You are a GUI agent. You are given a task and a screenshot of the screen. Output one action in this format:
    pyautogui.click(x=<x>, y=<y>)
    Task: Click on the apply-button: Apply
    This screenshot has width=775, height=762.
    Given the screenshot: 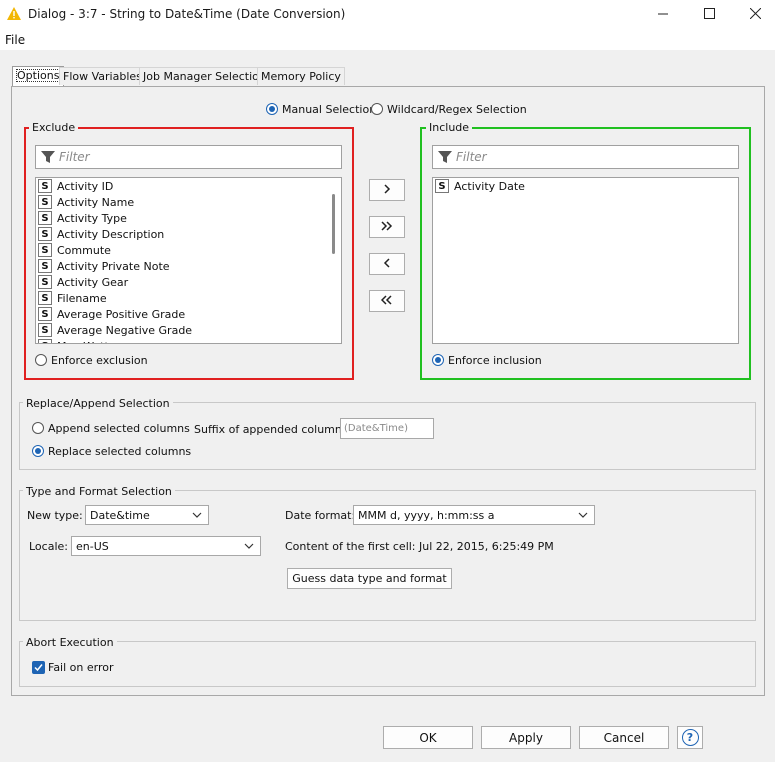 What is the action you would take?
    pyautogui.click(x=526, y=737)
    